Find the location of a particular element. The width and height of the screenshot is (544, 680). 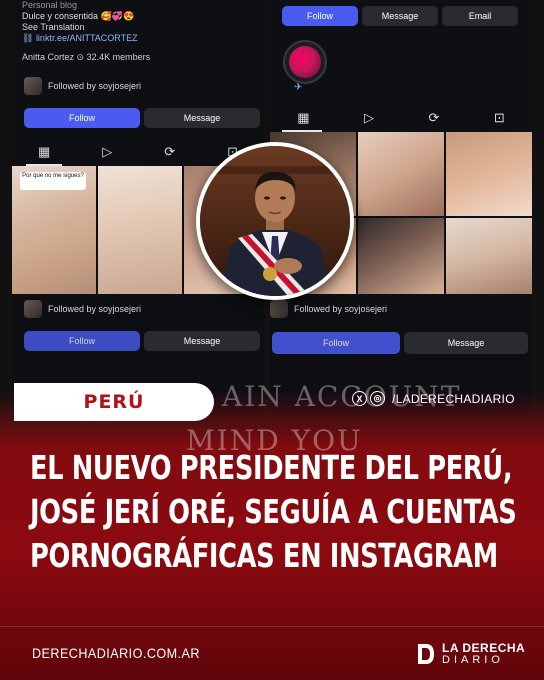

brand-line1: LA DERECHA is located at coordinates (484, 648).